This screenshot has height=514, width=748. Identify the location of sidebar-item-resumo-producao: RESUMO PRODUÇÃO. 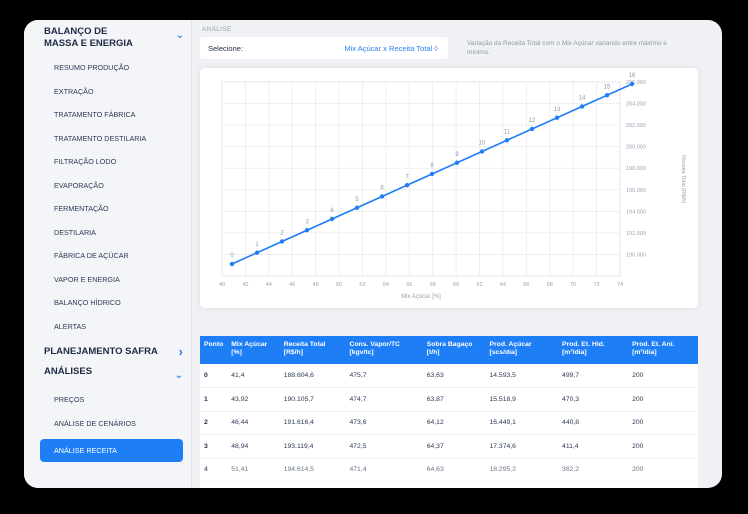
(107, 68).